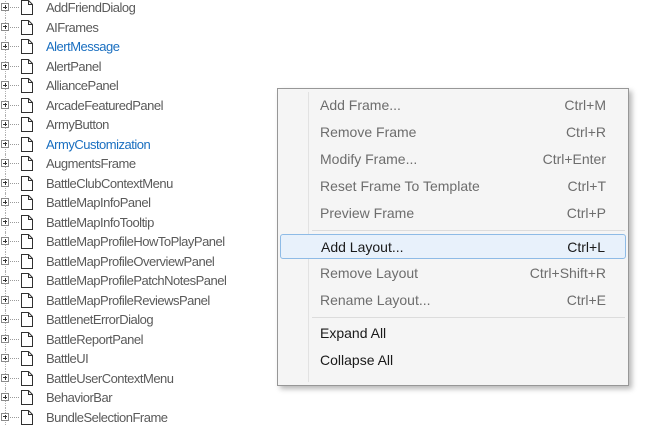  I want to click on menu-item-label: Reset Frame To Template, so click(400, 186).